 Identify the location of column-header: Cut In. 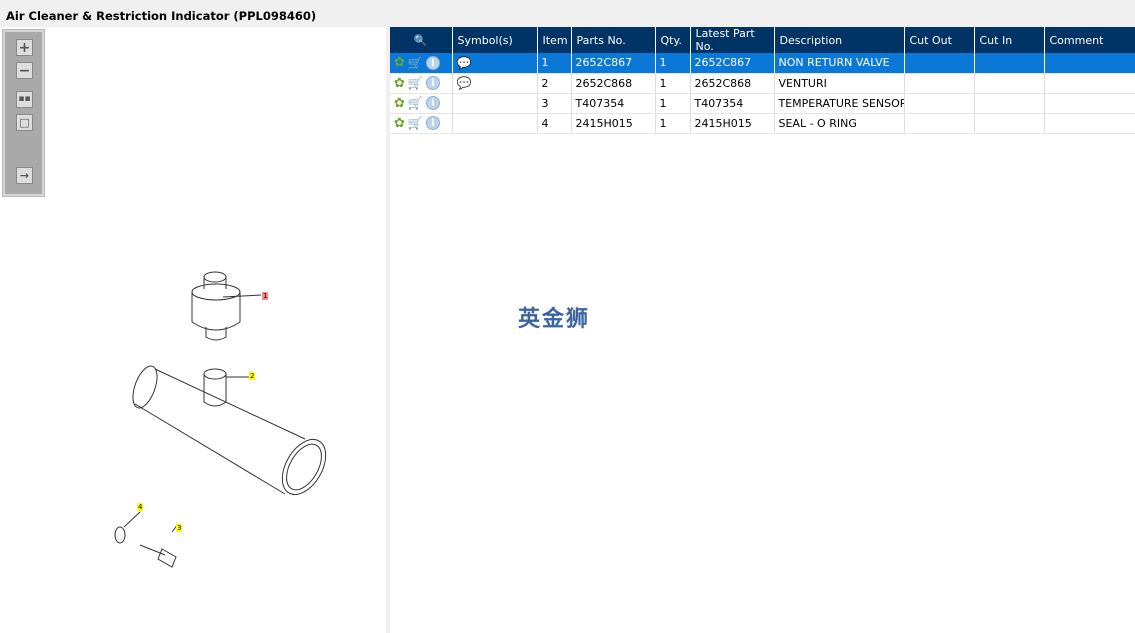
(1009, 40).